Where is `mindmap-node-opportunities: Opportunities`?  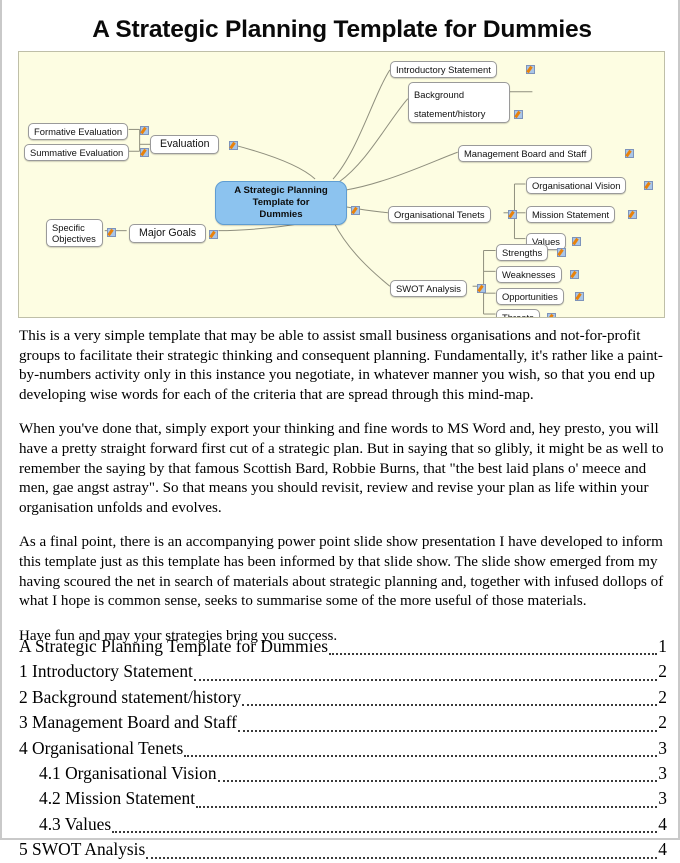 mindmap-node-opportunities: Opportunities is located at coordinates (530, 296).